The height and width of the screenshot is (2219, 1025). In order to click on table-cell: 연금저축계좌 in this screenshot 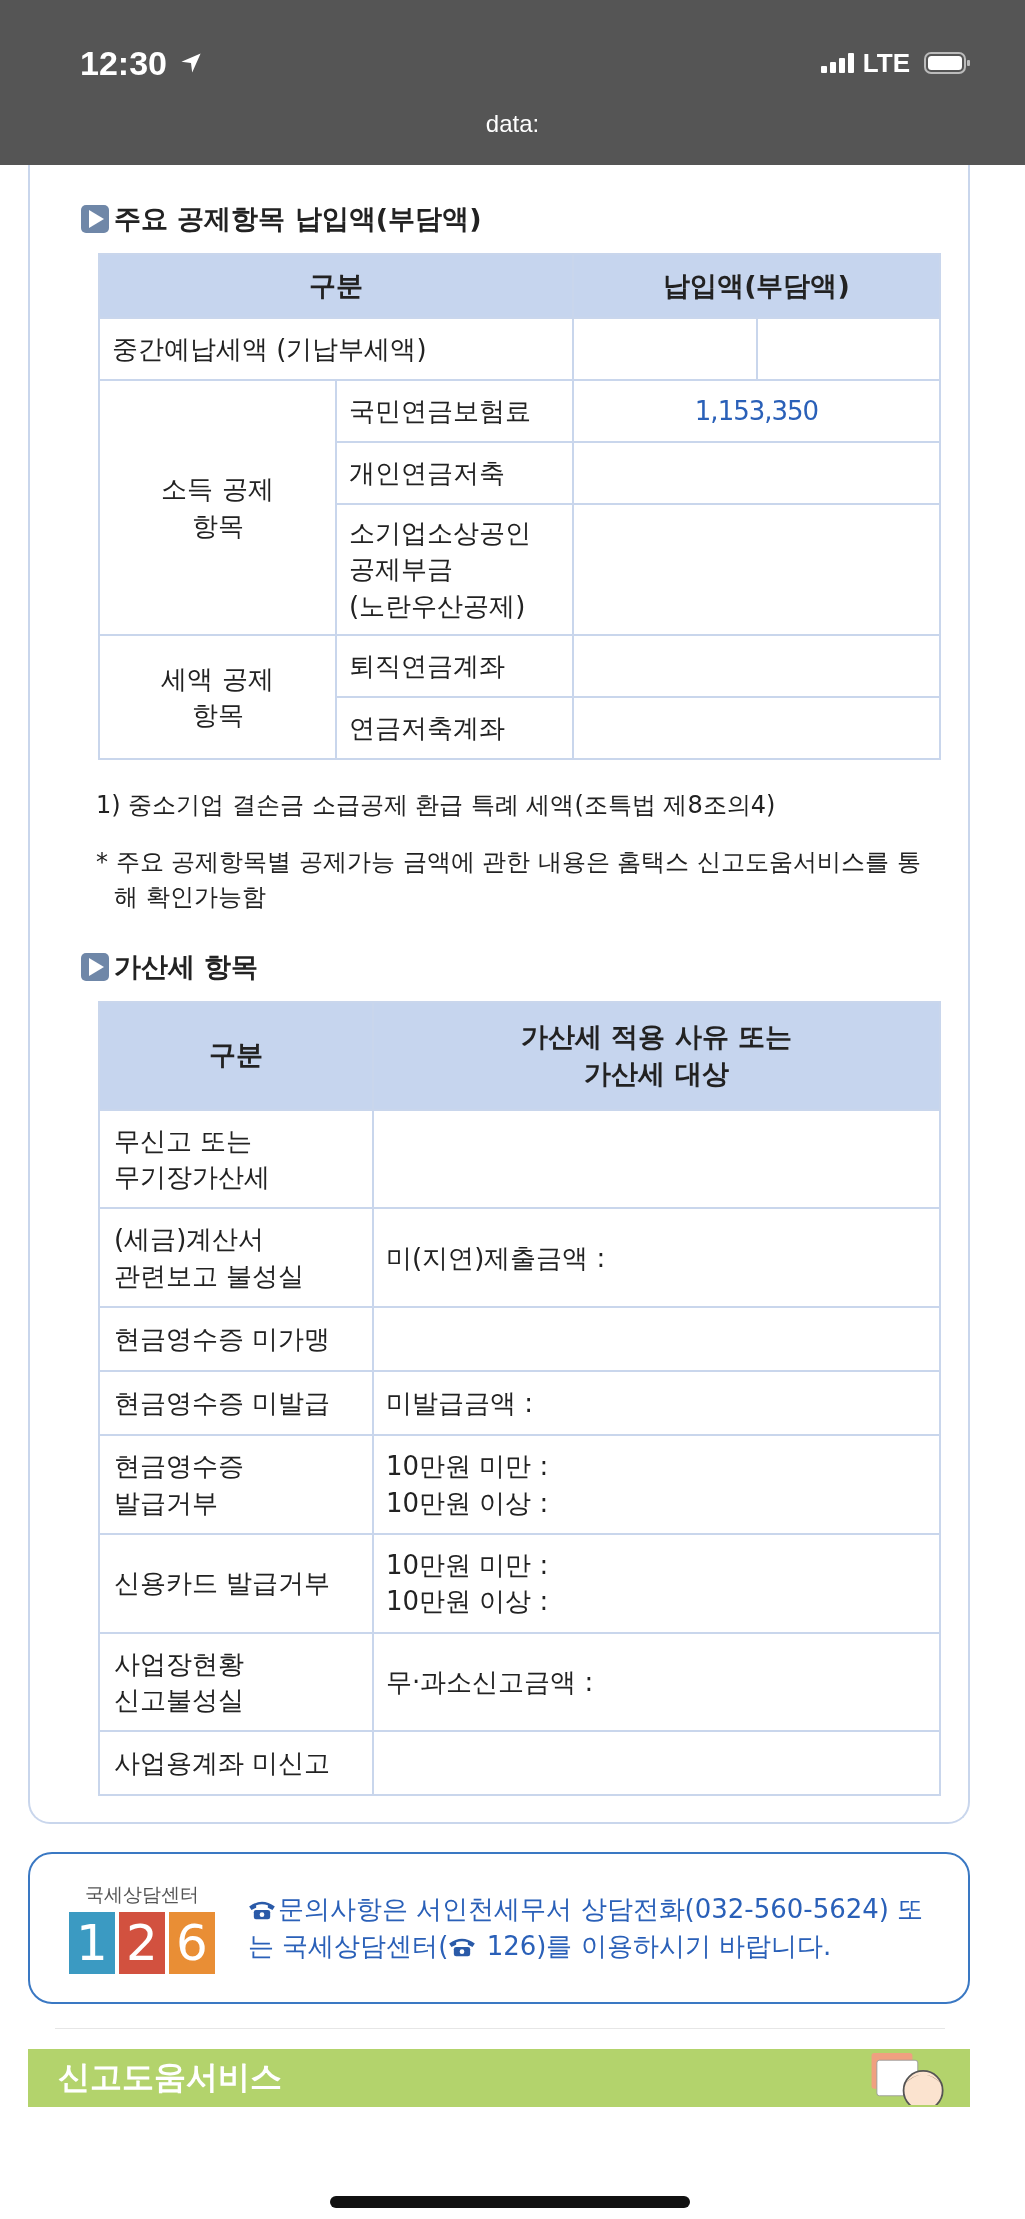, I will do `click(454, 728)`.